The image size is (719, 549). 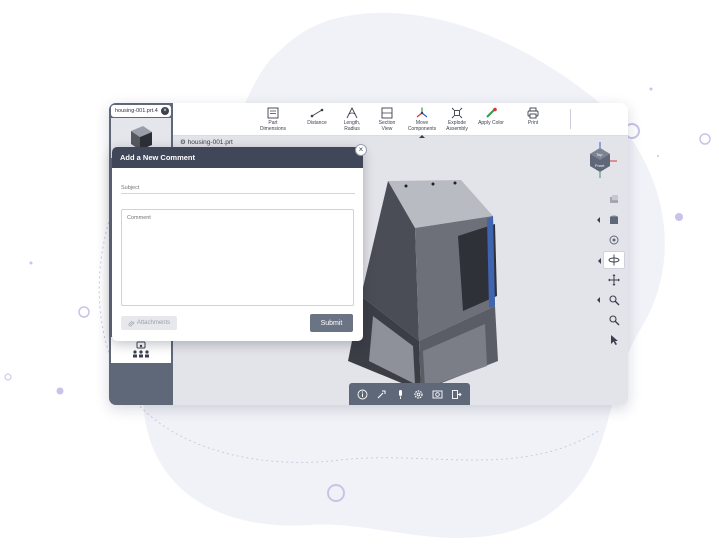 I want to click on zoom-region-button, so click(x=611, y=300).